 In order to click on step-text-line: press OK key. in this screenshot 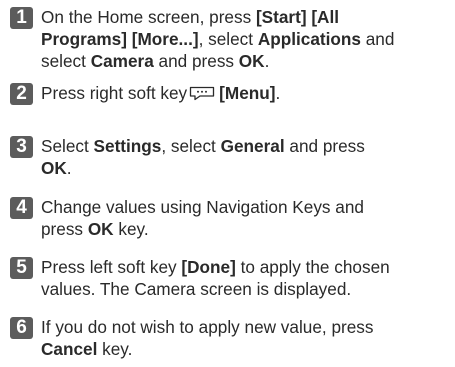, I will do `click(246, 229)`.